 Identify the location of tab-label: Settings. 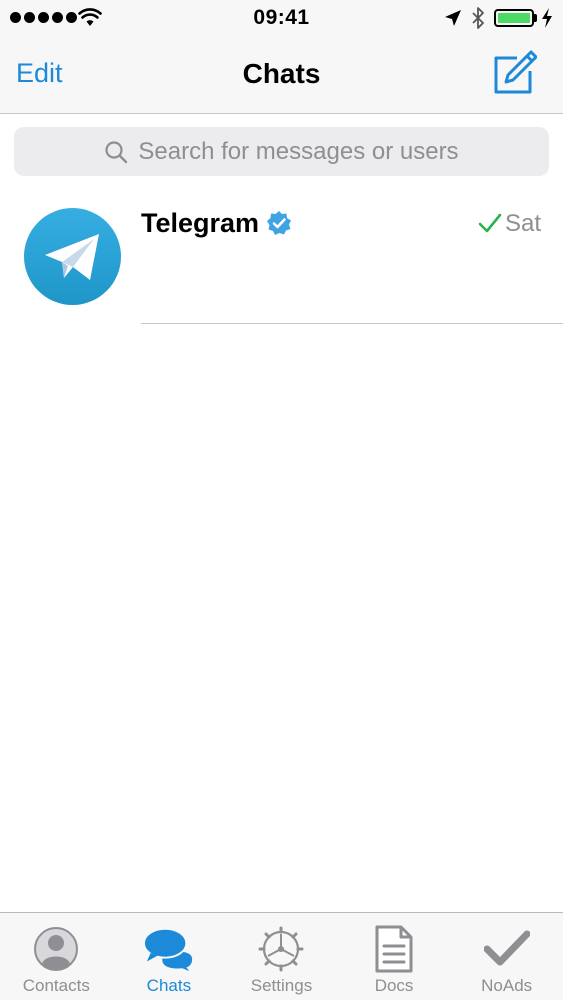
(281, 985).